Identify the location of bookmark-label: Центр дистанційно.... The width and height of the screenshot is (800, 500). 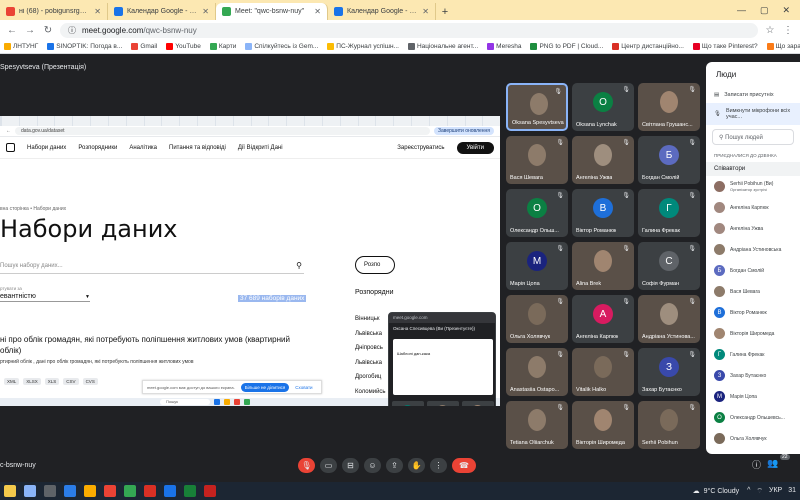
(652, 46).